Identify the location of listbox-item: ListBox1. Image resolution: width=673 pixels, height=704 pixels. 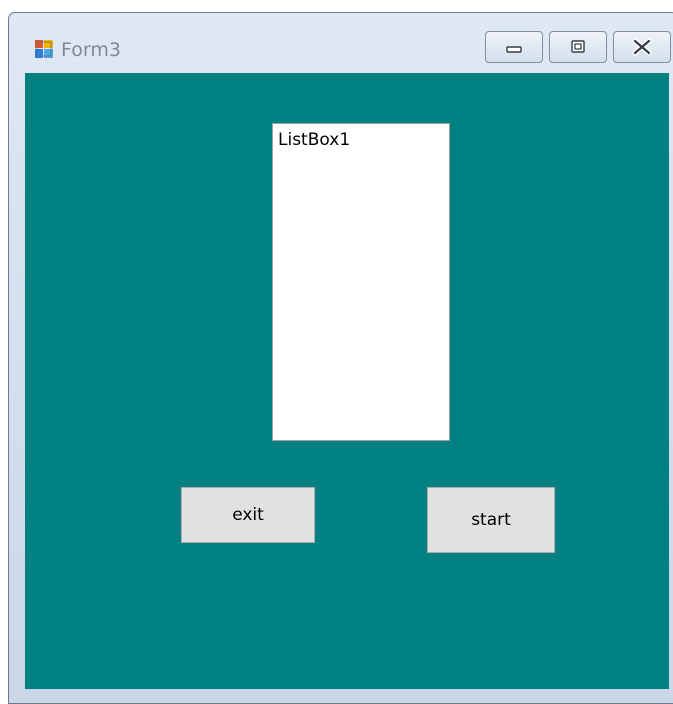
(314, 140).